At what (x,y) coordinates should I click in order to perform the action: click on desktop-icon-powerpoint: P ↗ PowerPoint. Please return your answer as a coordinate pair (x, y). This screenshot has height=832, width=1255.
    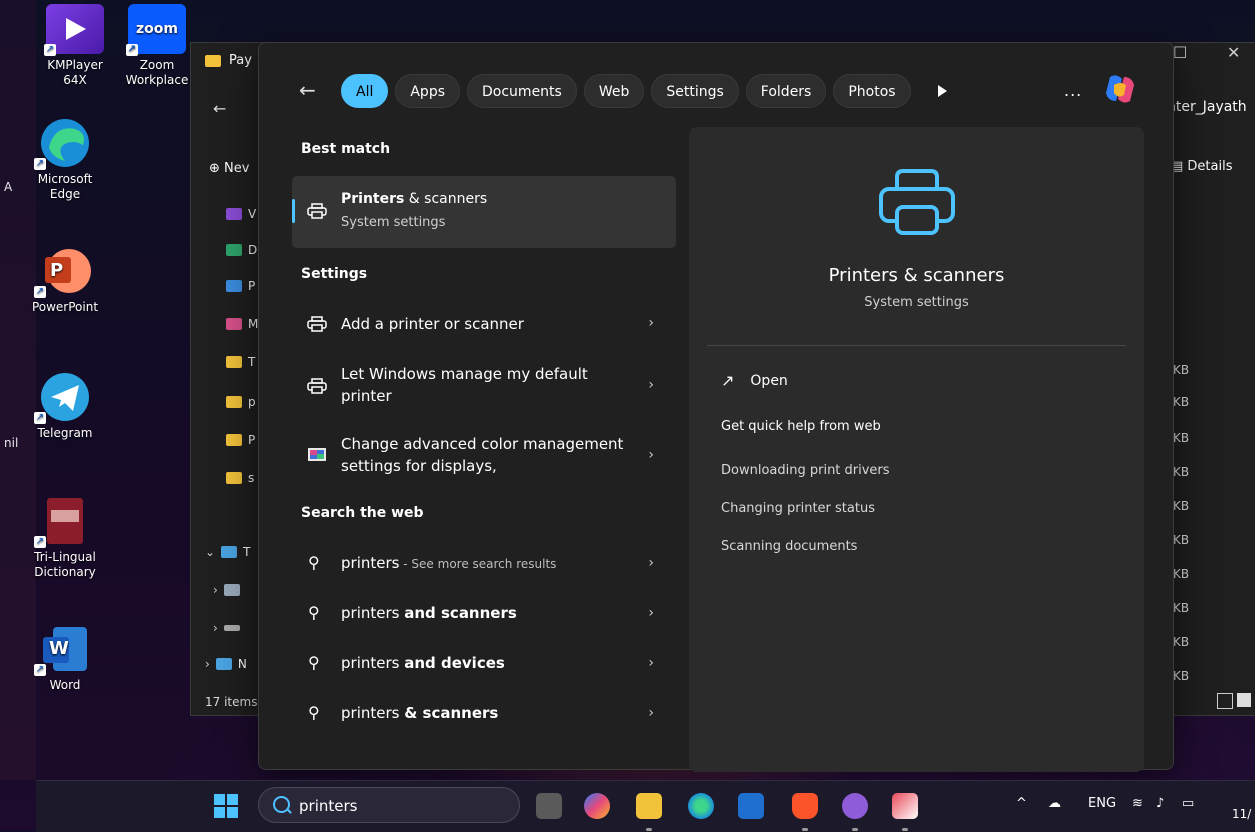
    Looking at the image, I should click on (65, 280).